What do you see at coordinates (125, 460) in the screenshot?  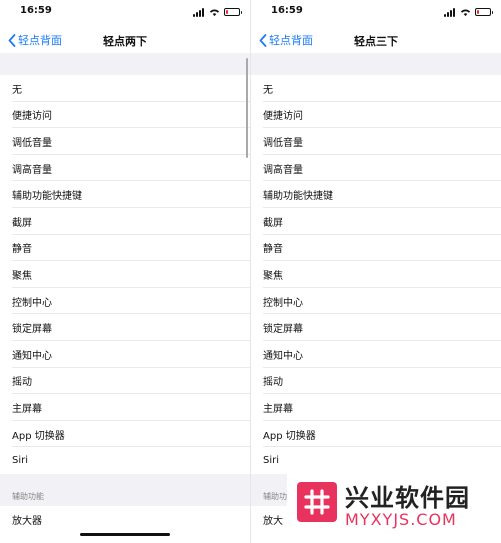 I see `list-item-siri: Siri` at bounding box center [125, 460].